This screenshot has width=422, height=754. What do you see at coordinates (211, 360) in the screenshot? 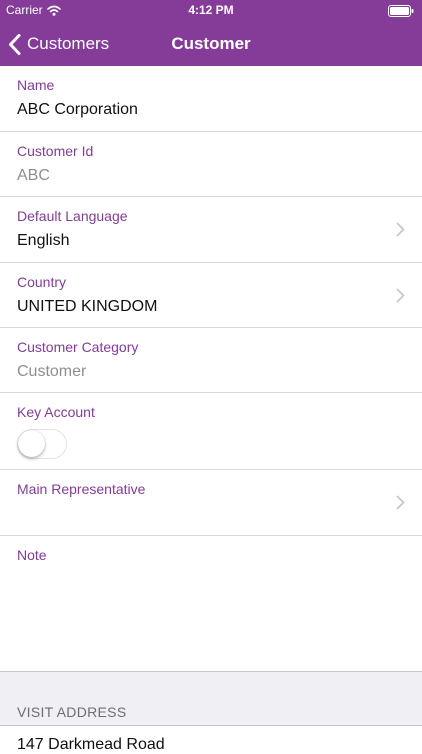
I see `customer-category-field: Customer Category Customer` at bounding box center [211, 360].